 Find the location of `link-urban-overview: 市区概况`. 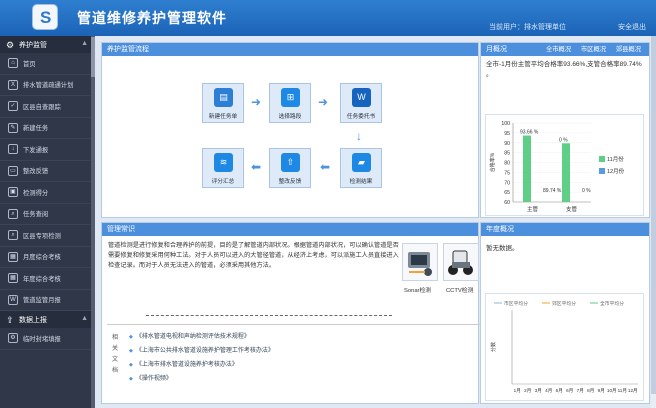

link-urban-overview: 市区概况 is located at coordinates (593, 49).